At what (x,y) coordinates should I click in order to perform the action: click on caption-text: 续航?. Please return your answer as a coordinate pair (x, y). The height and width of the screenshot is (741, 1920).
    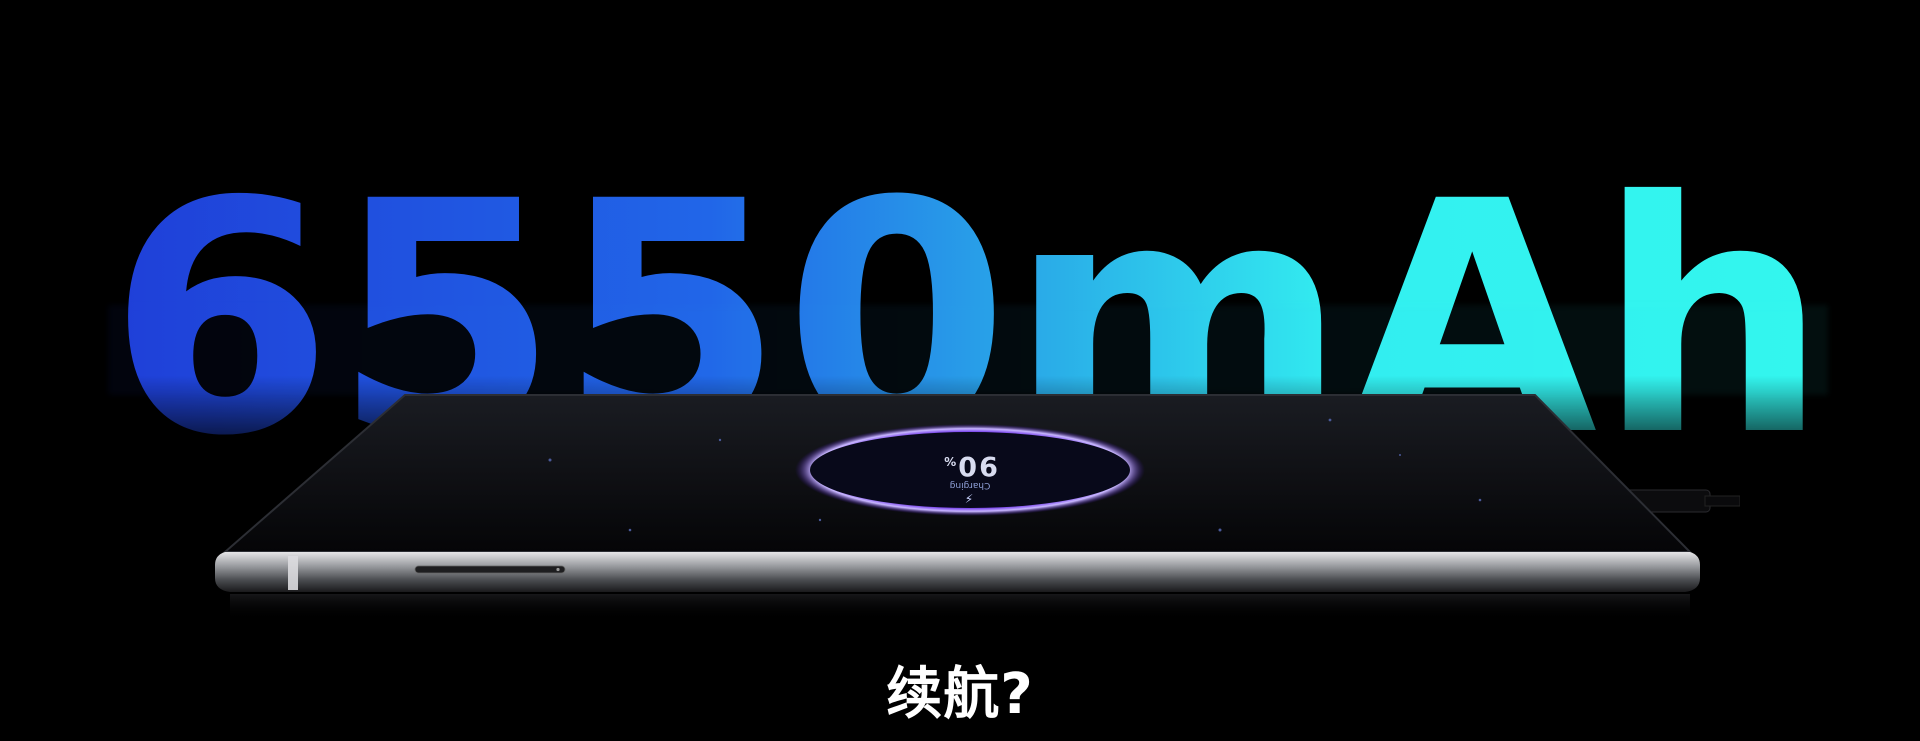
    Looking at the image, I should click on (960, 694).